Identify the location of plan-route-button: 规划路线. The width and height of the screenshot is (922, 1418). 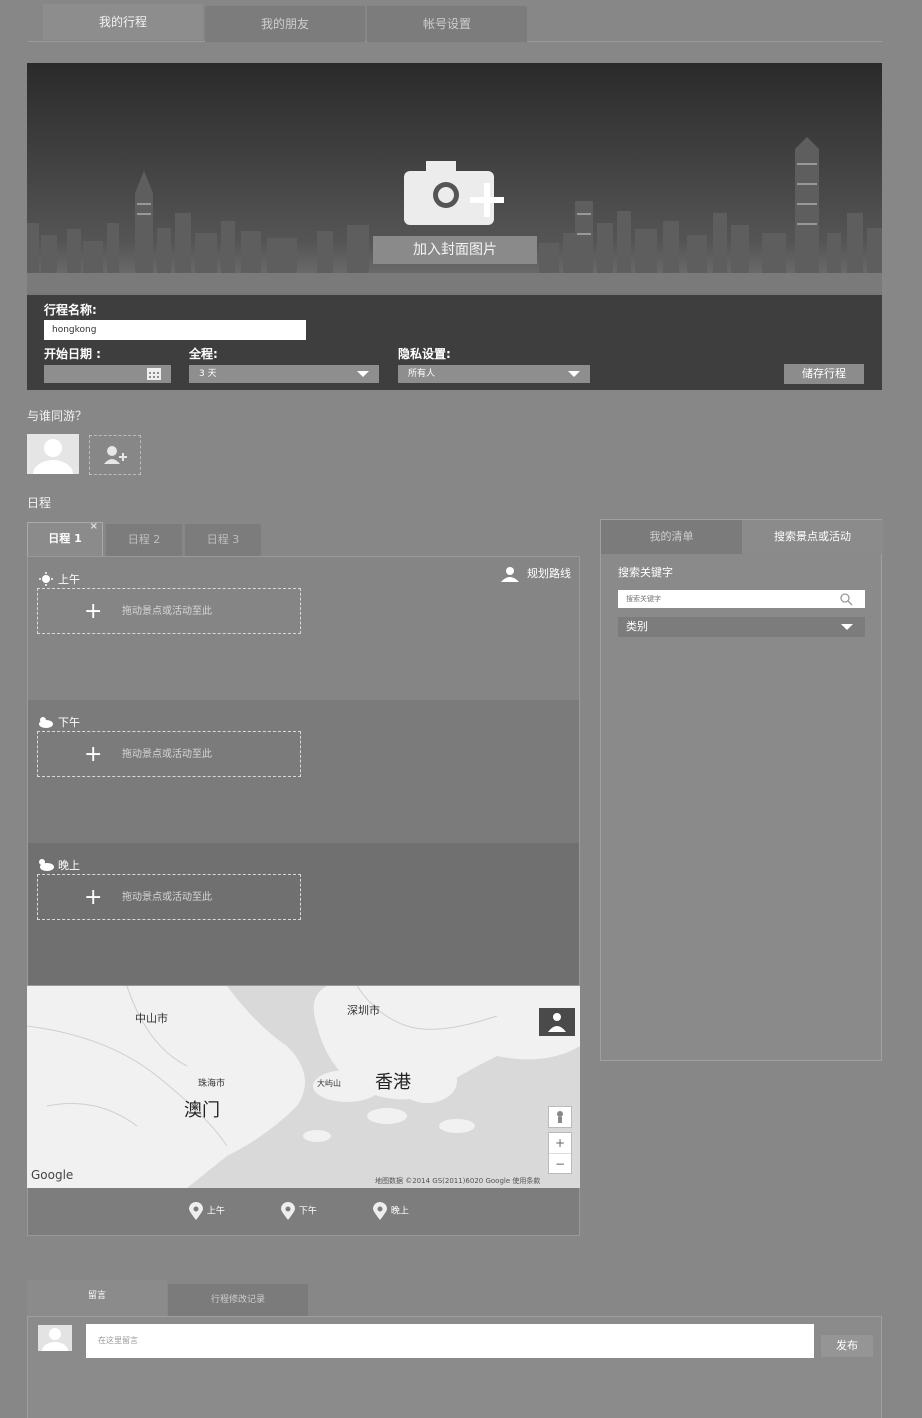
(535, 573).